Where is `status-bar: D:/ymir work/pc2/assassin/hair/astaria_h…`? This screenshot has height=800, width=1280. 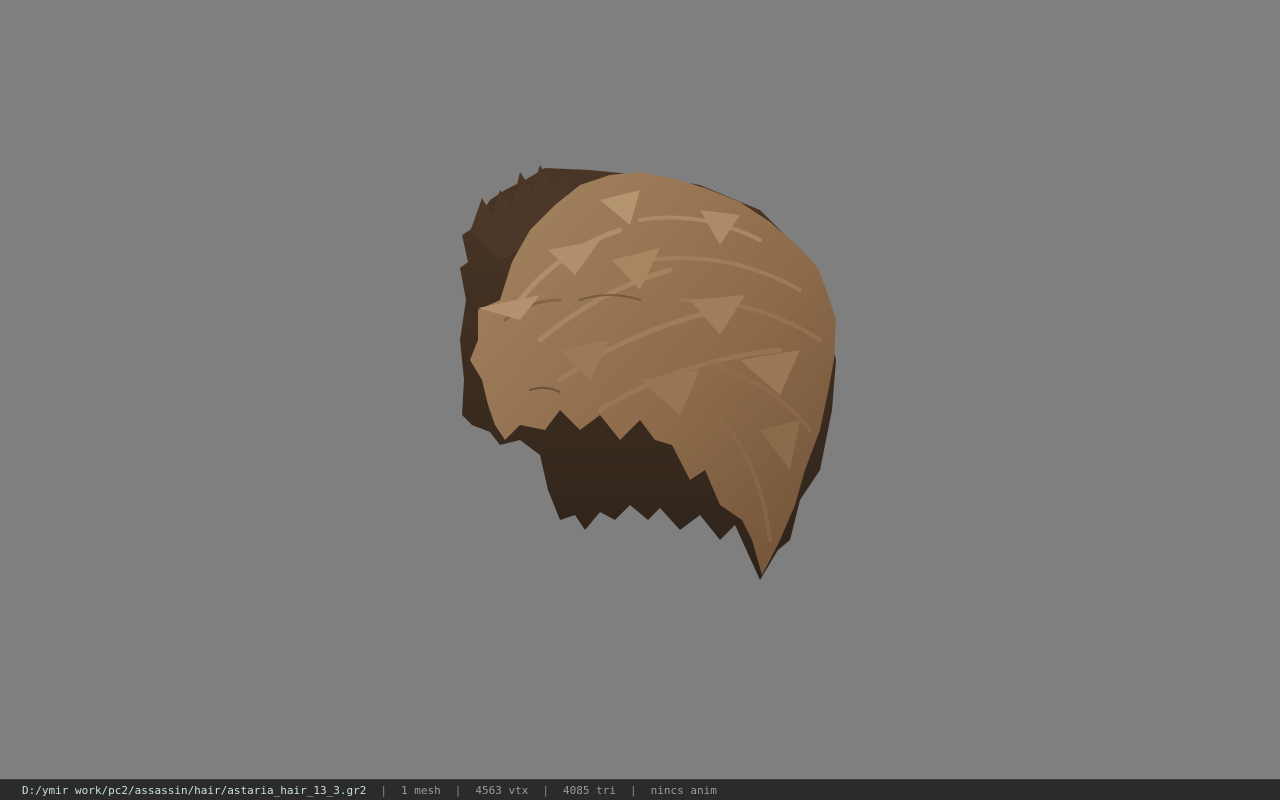
status-bar: D:/ymir work/pc2/assassin/hair/astaria_h… is located at coordinates (640, 789).